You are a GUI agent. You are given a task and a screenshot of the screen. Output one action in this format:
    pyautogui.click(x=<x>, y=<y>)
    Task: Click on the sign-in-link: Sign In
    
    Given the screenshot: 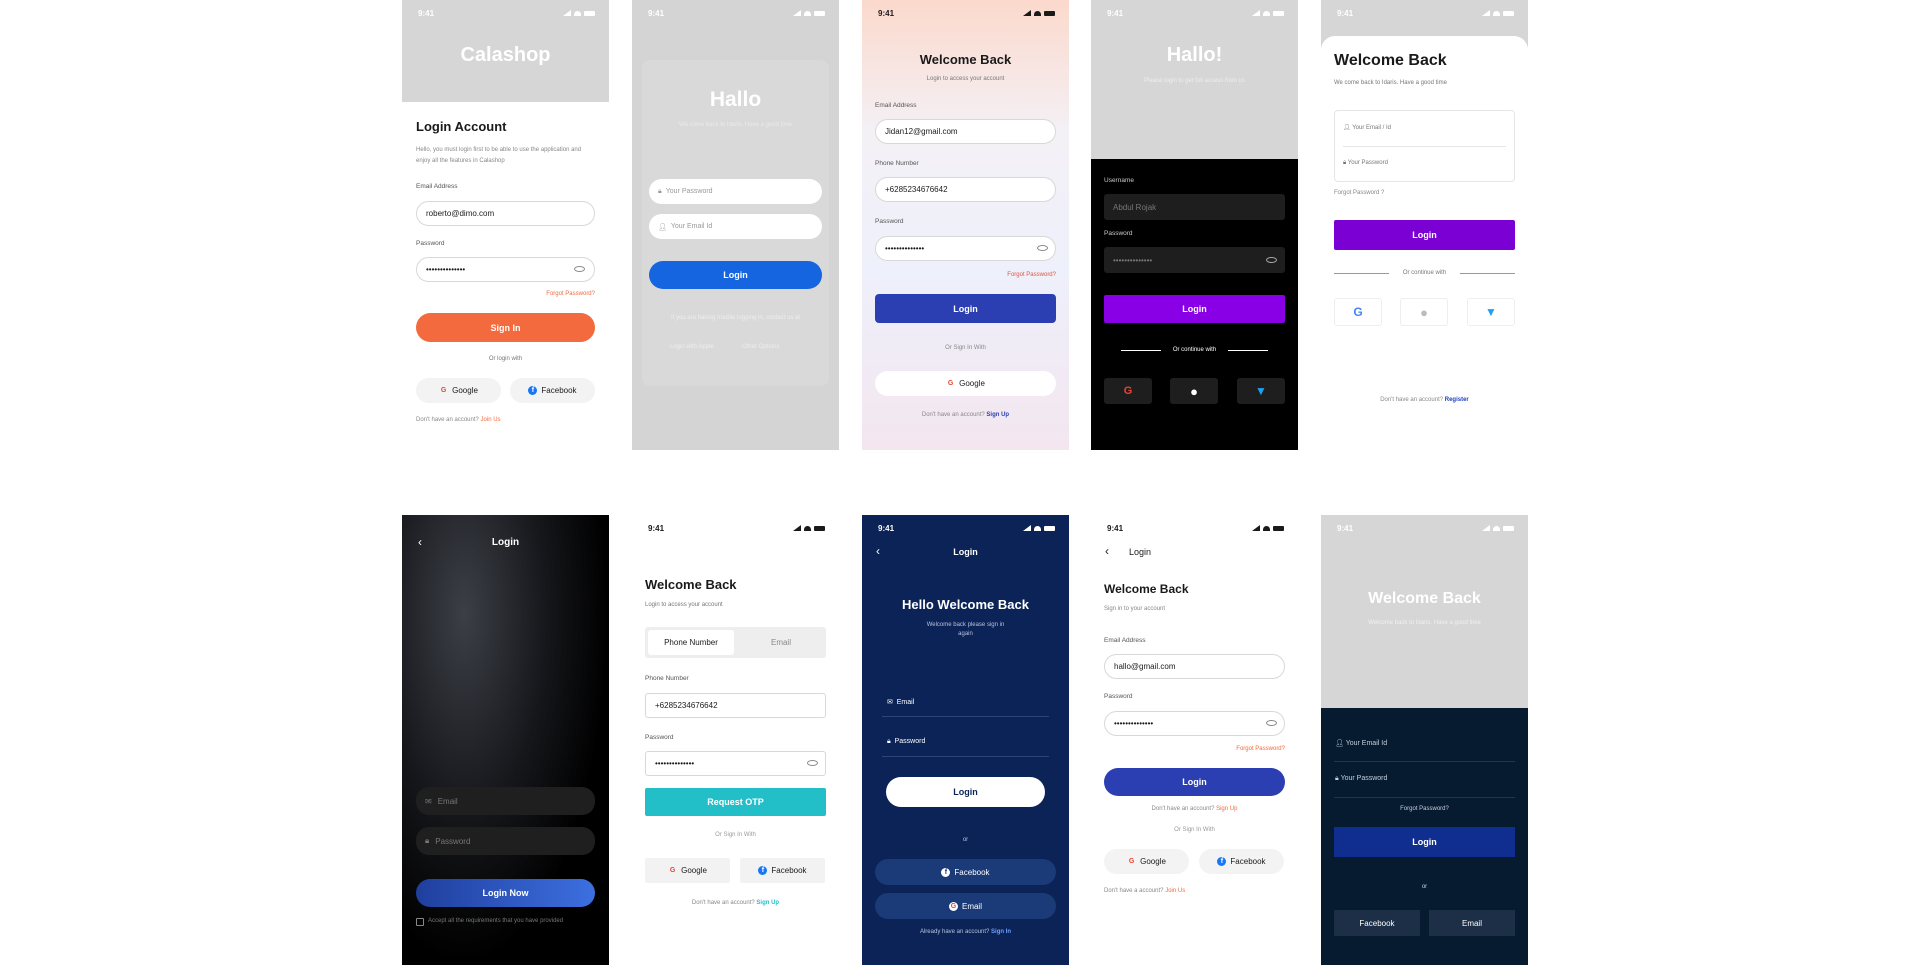 What is the action you would take?
    pyautogui.click(x=1001, y=932)
    